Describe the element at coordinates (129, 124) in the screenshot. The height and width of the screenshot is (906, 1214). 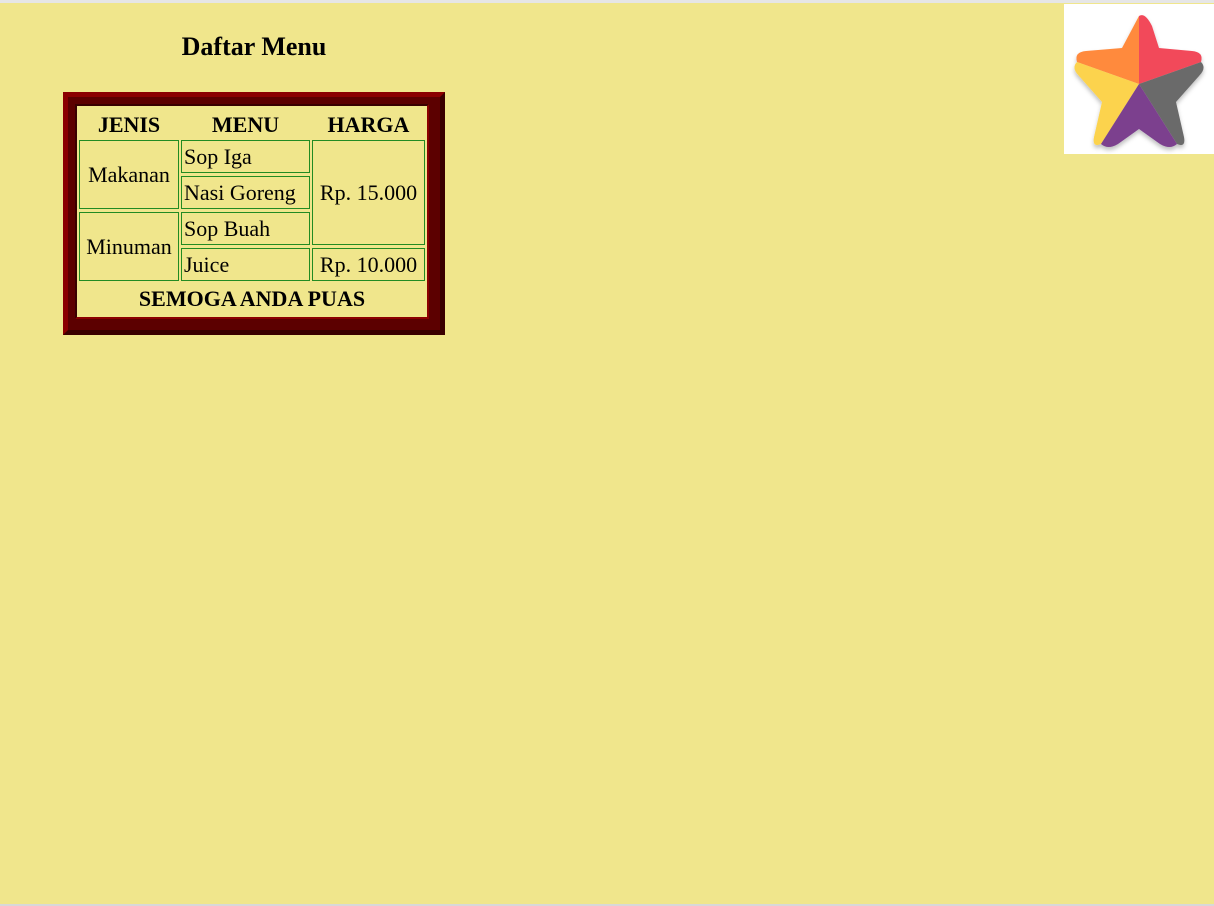
I see `header-jenis: JENIS` at that location.